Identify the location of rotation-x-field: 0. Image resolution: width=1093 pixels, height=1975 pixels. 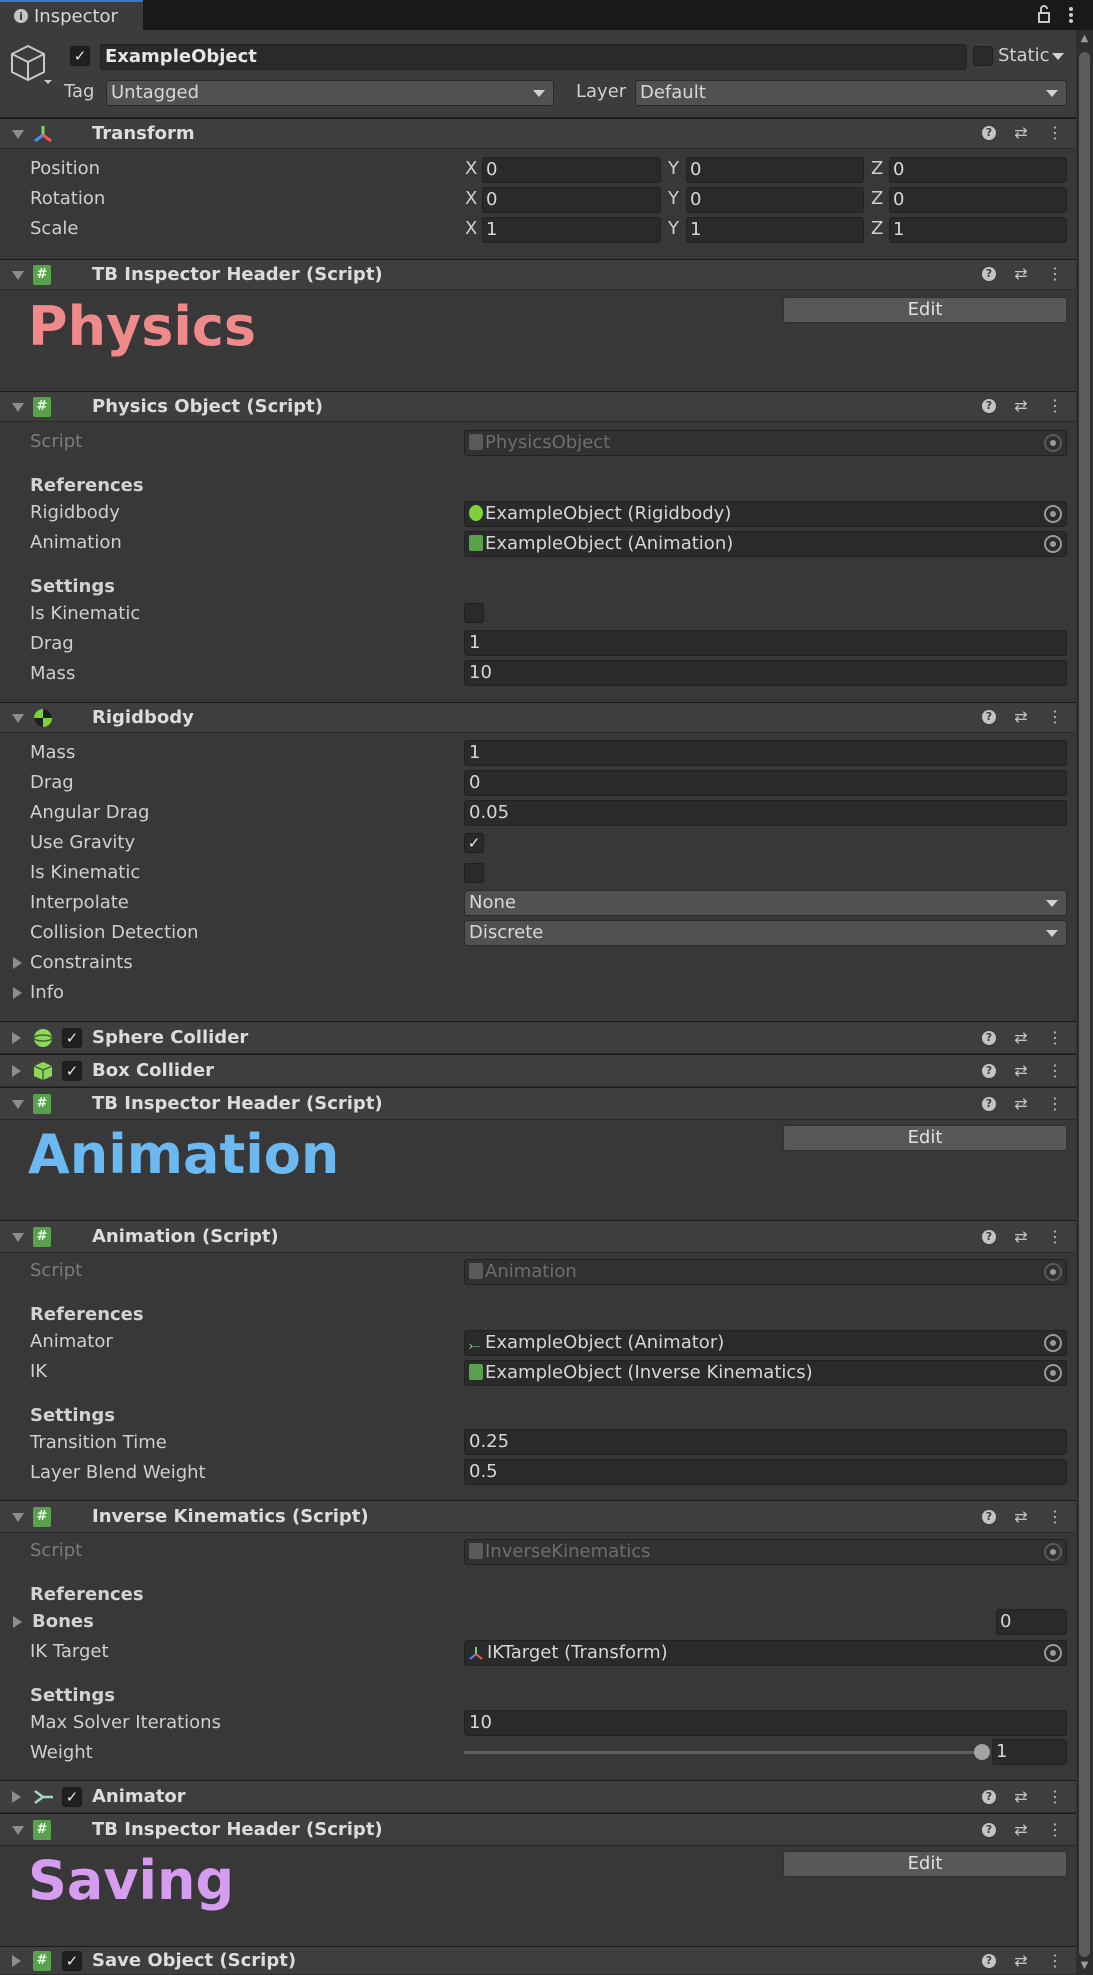
(571, 200).